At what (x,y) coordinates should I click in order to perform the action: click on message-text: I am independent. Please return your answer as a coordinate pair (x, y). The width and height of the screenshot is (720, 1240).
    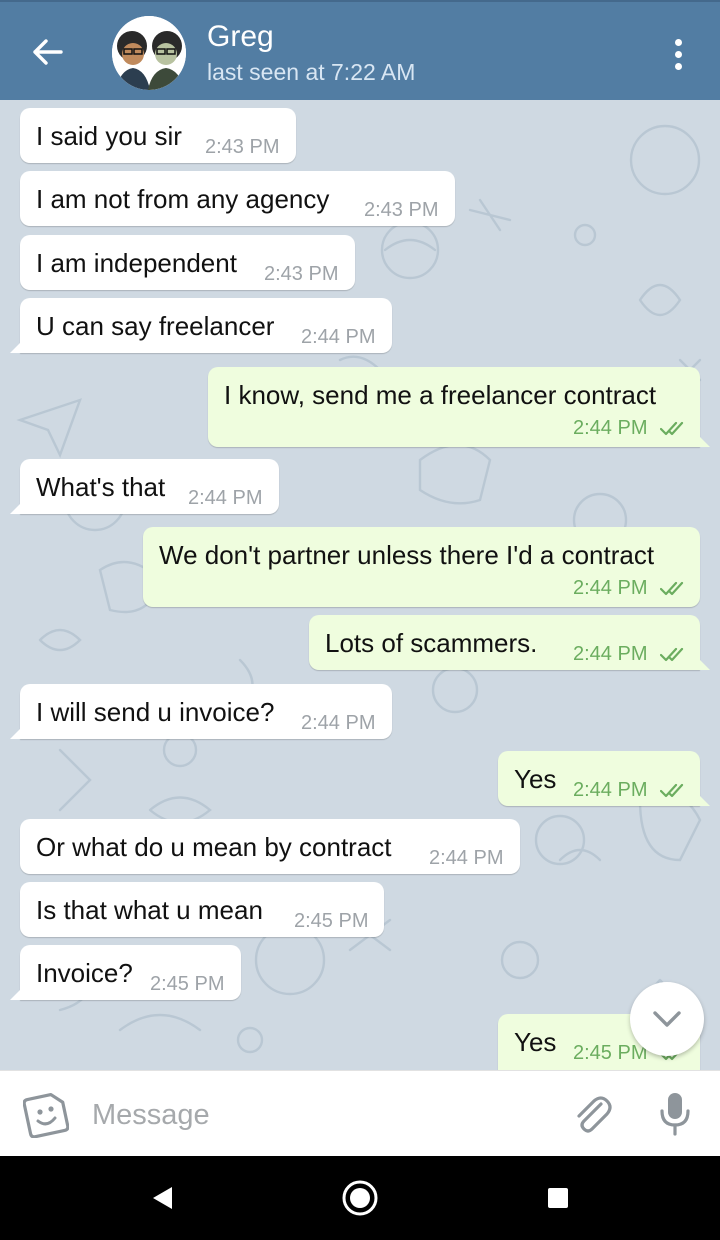
    Looking at the image, I should click on (136, 263).